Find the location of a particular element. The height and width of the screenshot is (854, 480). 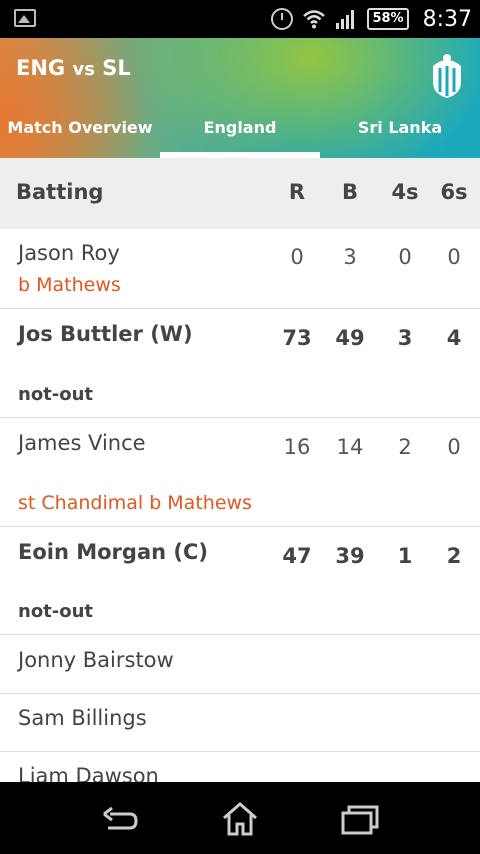

fours-value: 2 is located at coordinates (405, 447).